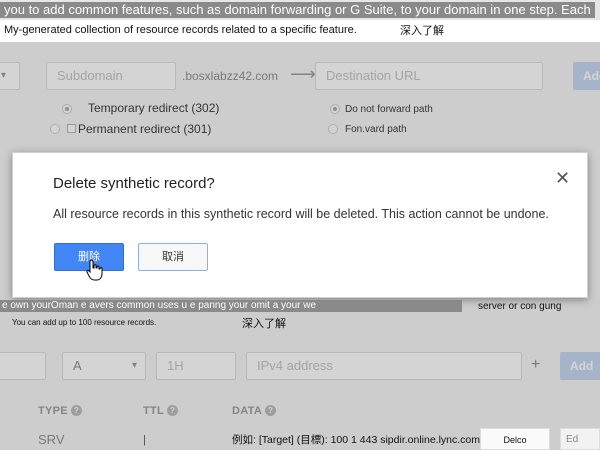 The width and height of the screenshot is (600, 450). What do you see at coordinates (94, 270) in the screenshot?
I see `hand-cursor-icon` at bounding box center [94, 270].